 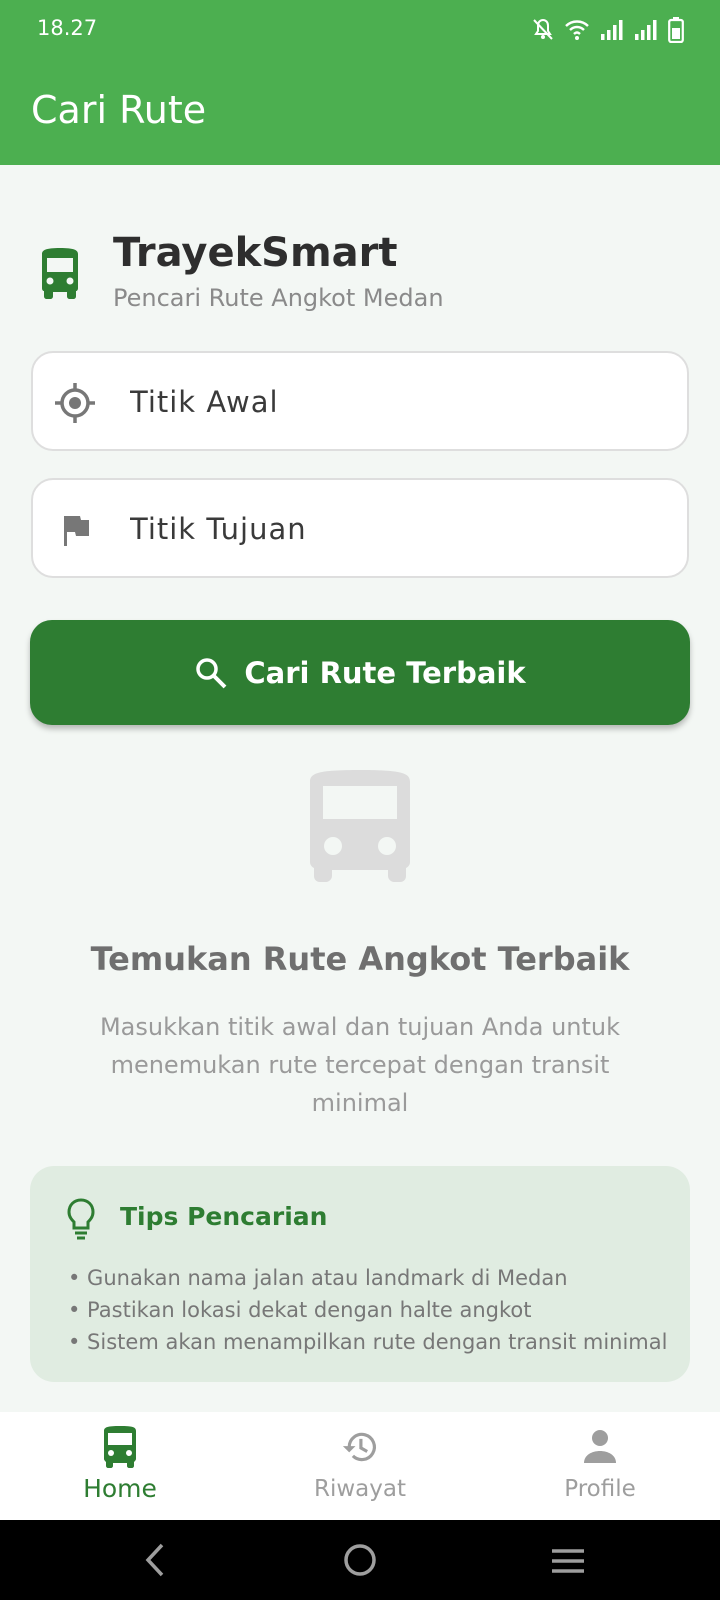 I want to click on app-header: 18.27 Cari Rute, so click(x=360, y=82).